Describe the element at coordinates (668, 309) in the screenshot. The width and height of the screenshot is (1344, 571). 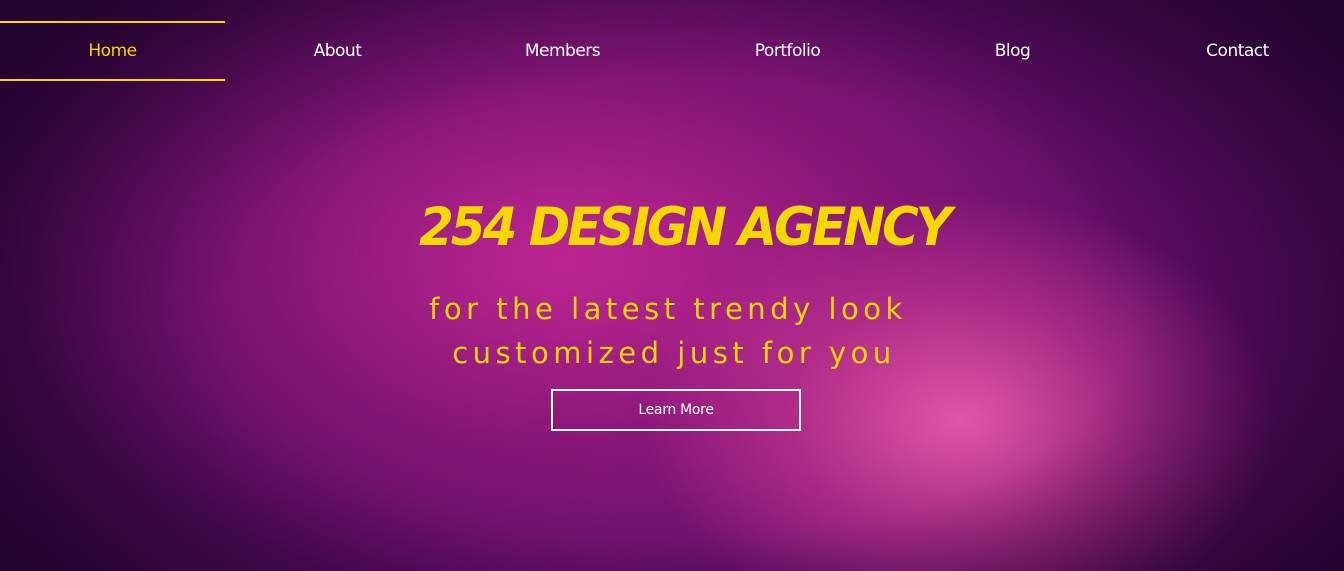
I see `hero-tagline-line-1: for the latest trendy look` at that location.